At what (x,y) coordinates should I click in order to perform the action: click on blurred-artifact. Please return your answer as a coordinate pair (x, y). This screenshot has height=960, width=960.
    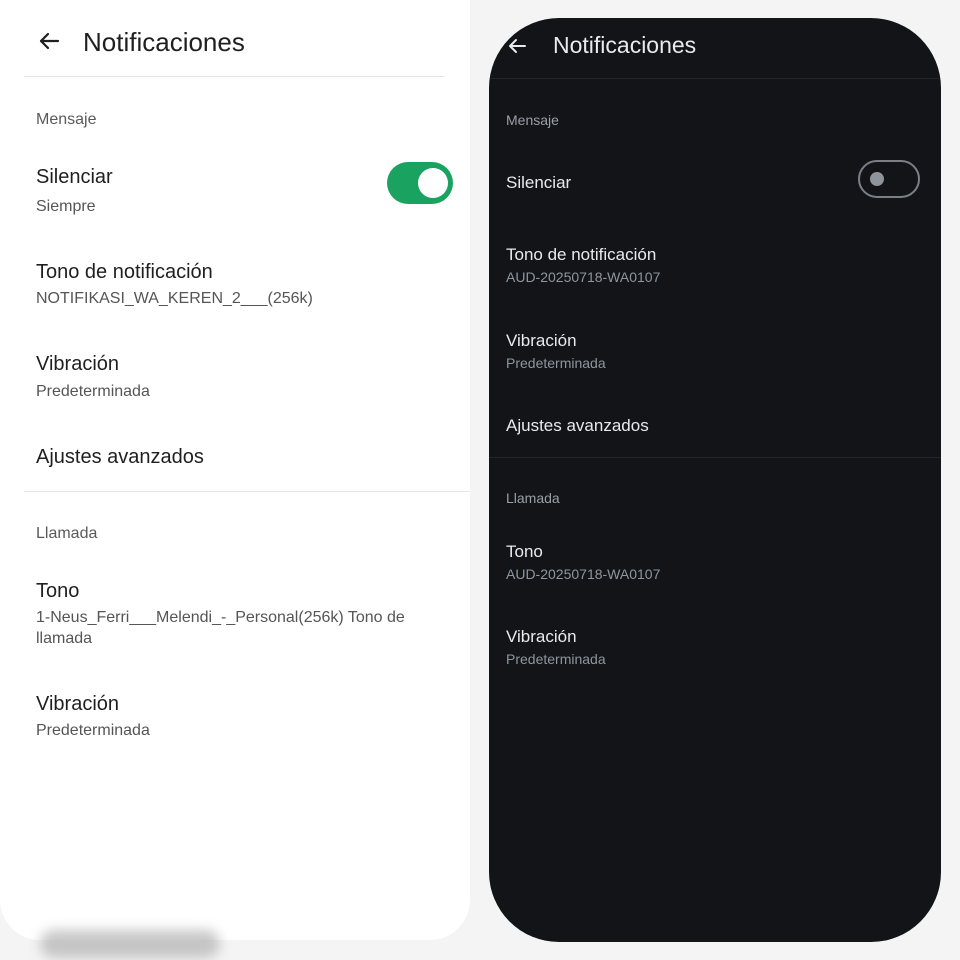
    Looking at the image, I should click on (130, 944).